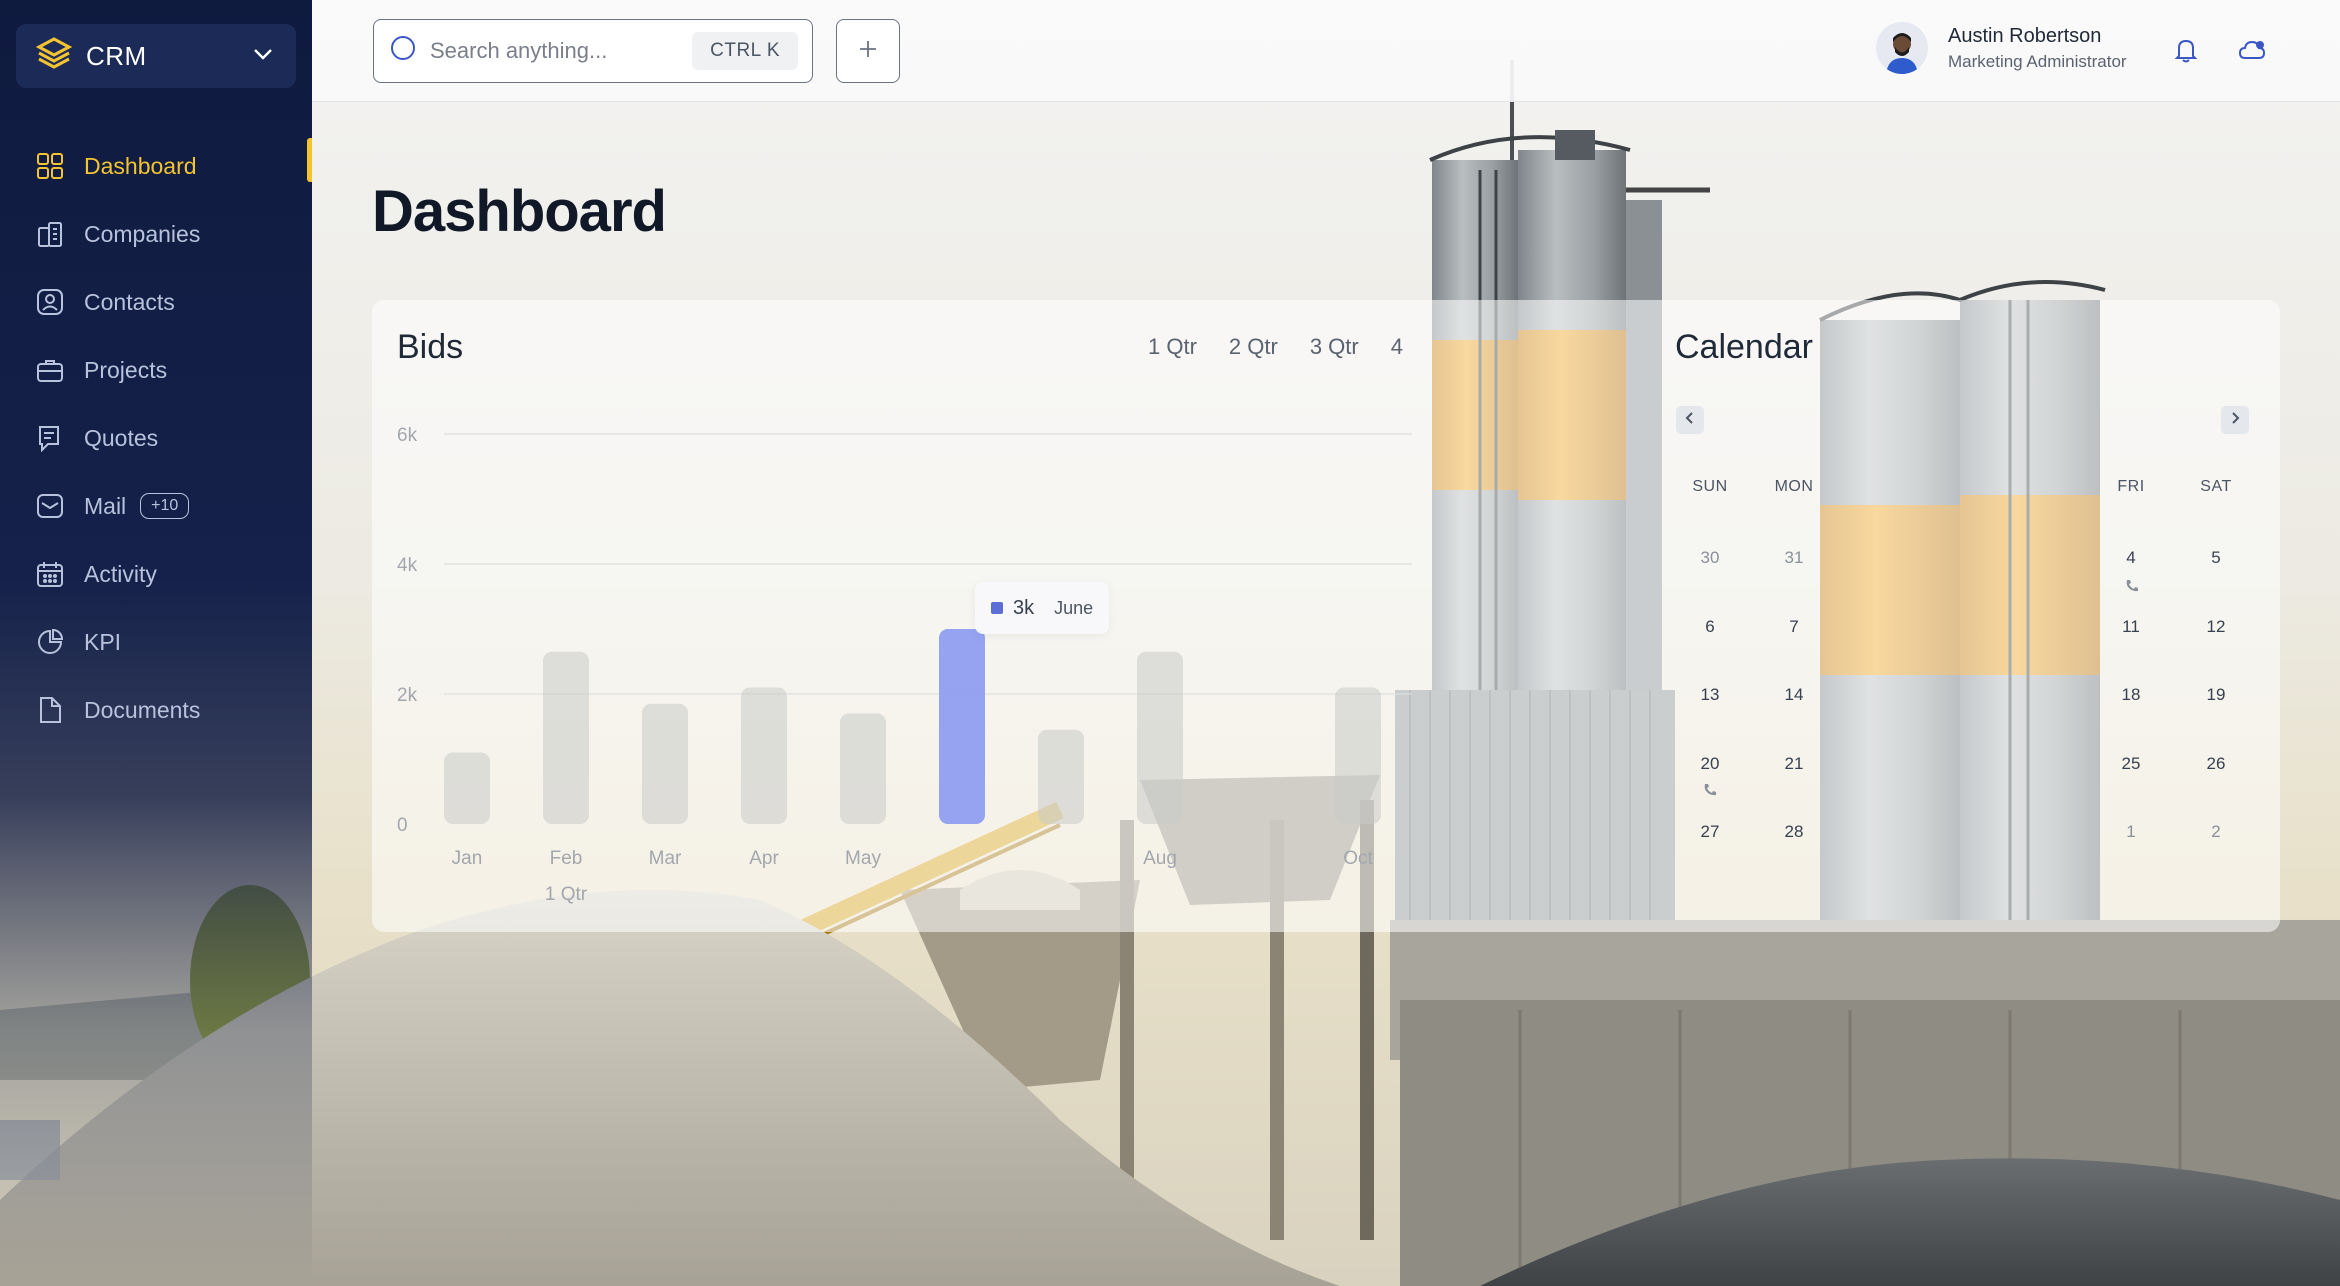  Describe the element at coordinates (745, 51) in the screenshot. I see `keyboard-shortcut-hint: CTRL K` at that location.